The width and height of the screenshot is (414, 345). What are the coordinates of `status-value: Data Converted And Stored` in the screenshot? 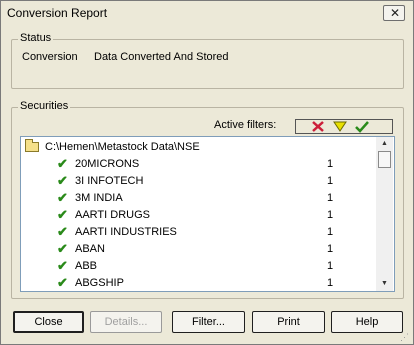 It's located at (161, 57).